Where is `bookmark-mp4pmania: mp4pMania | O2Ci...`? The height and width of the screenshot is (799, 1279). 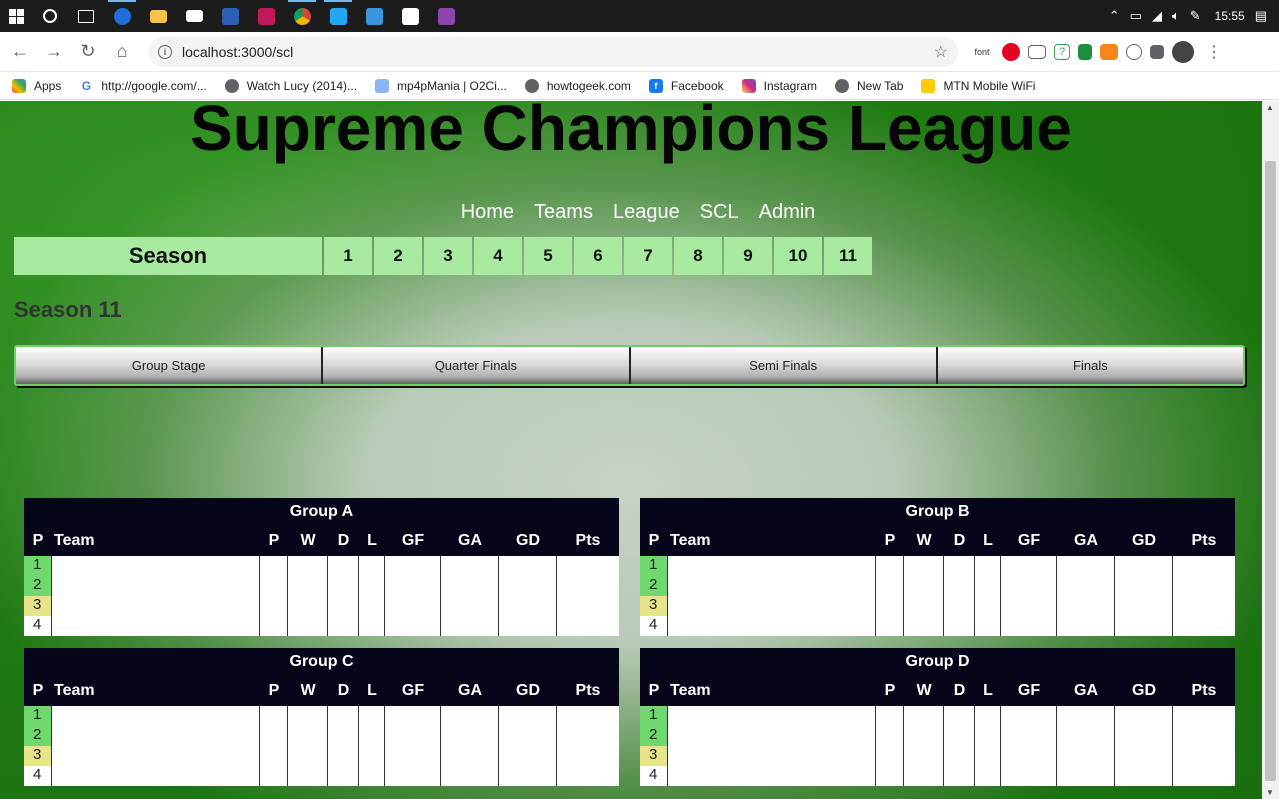
bookmark-mp4pmania: mp4pMania | O2Ci... is located at coordinates (441, 85).